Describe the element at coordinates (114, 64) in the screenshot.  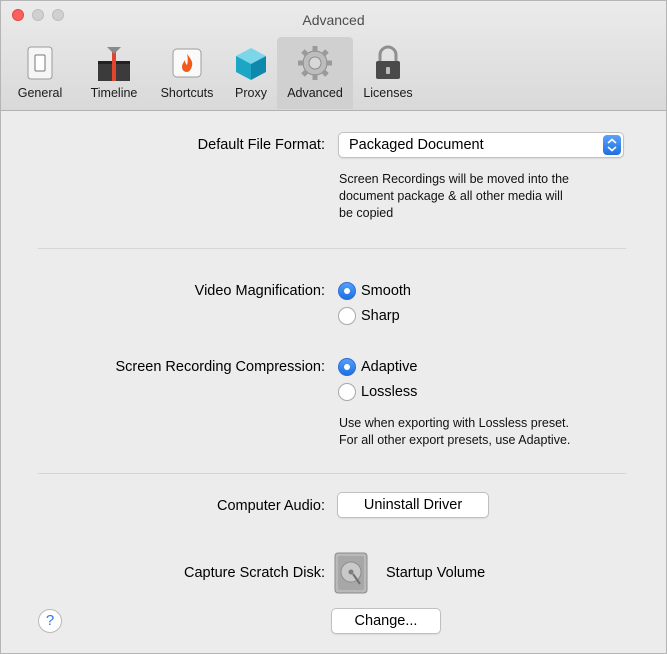
I see `timeline-icon` at that location.